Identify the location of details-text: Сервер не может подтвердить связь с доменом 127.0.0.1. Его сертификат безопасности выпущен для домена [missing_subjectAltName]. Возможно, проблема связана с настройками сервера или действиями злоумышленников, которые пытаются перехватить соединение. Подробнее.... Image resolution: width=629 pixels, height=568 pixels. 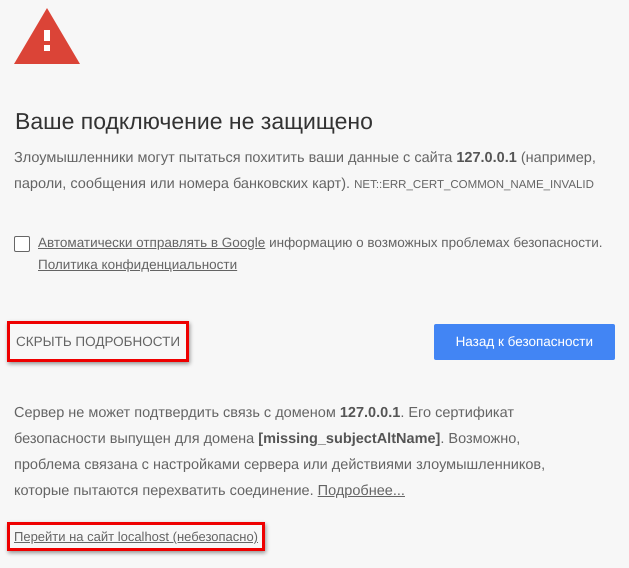
(280, 452).